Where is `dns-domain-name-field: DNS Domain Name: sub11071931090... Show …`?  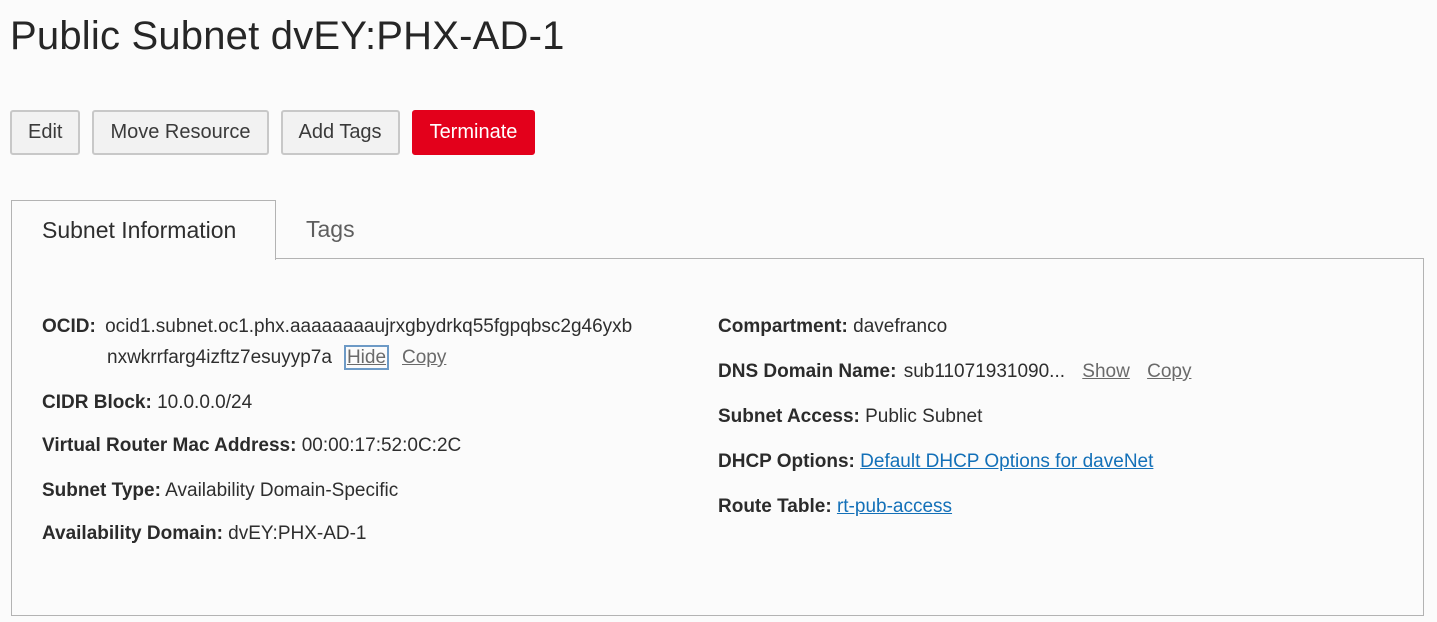 dns-domain-name-field: DNS Domain Name: sub11071931090... Show … is located at coordinates (954, 371).